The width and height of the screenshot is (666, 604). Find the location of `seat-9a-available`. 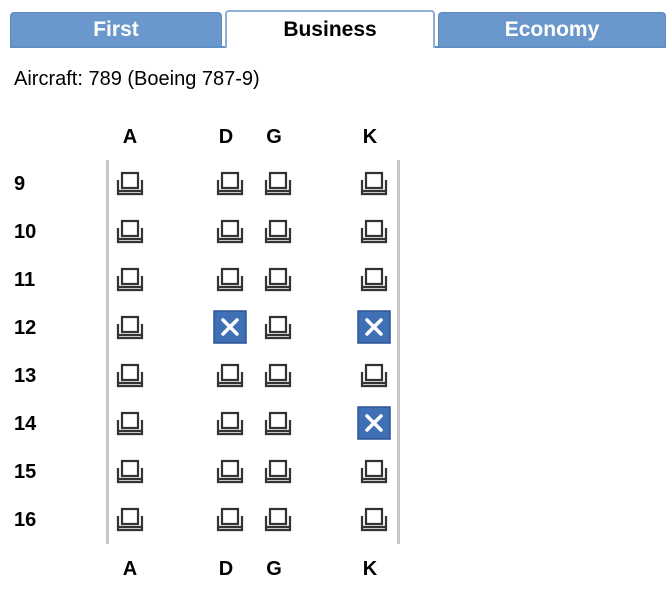

seat-9a-available is located at coordinates (130, 183).